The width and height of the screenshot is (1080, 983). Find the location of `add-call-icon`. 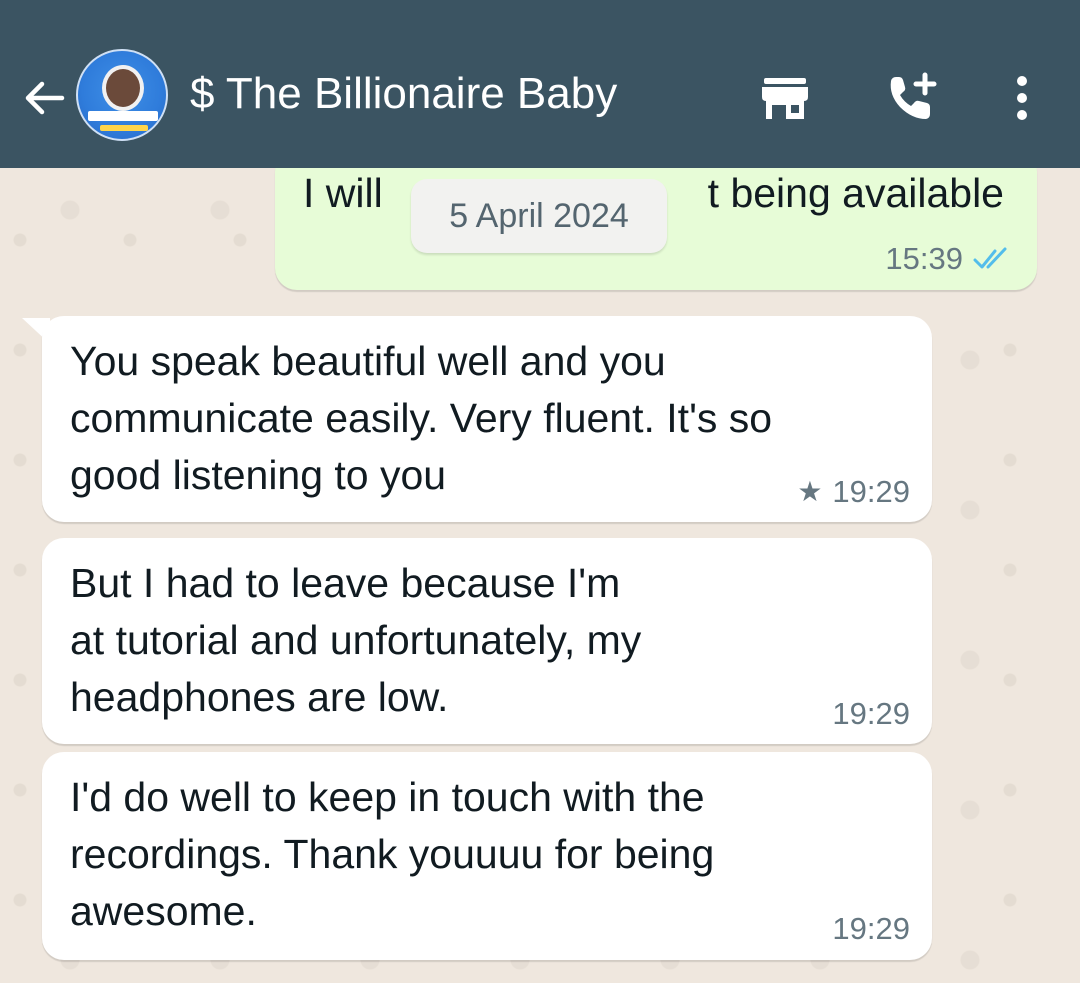

add-call-icon is located at coordinates (913, 95).